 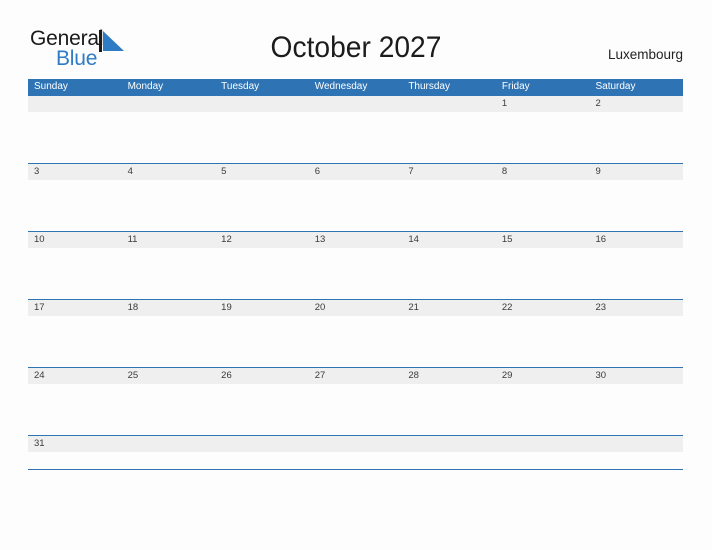 I want to click on day-cell: 19, so click(x=262, y=308).